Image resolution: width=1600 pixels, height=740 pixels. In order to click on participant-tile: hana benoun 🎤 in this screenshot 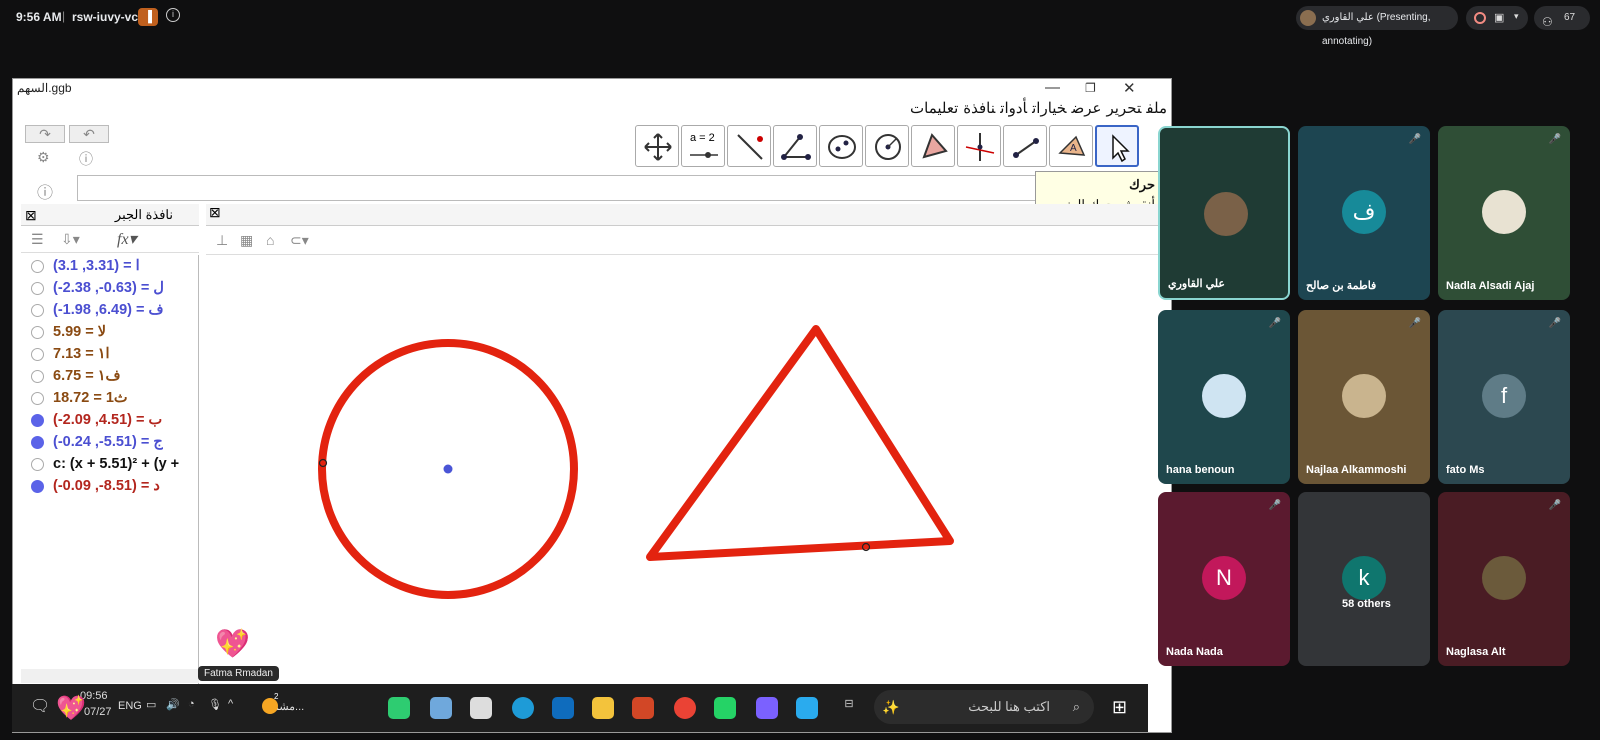, I will do `click(1224, 397)`.